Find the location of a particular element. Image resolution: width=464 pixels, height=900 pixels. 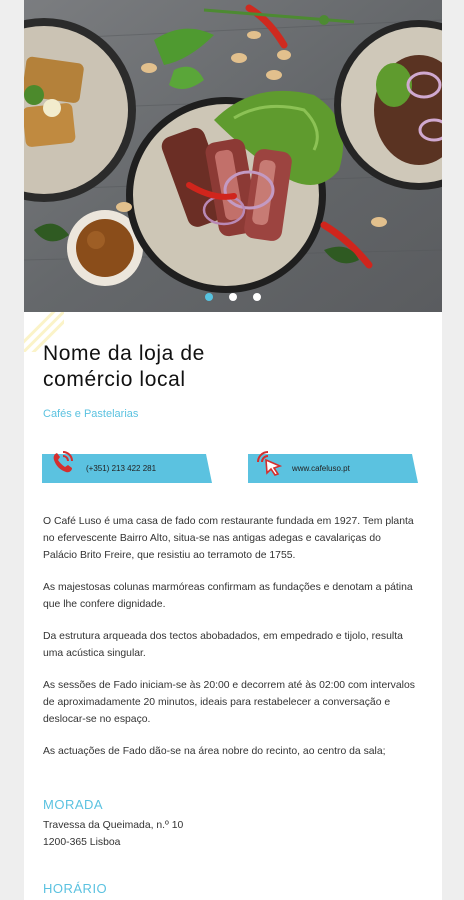

store-category: Cafés e Pastelarias is located at coordinates (90, 414).